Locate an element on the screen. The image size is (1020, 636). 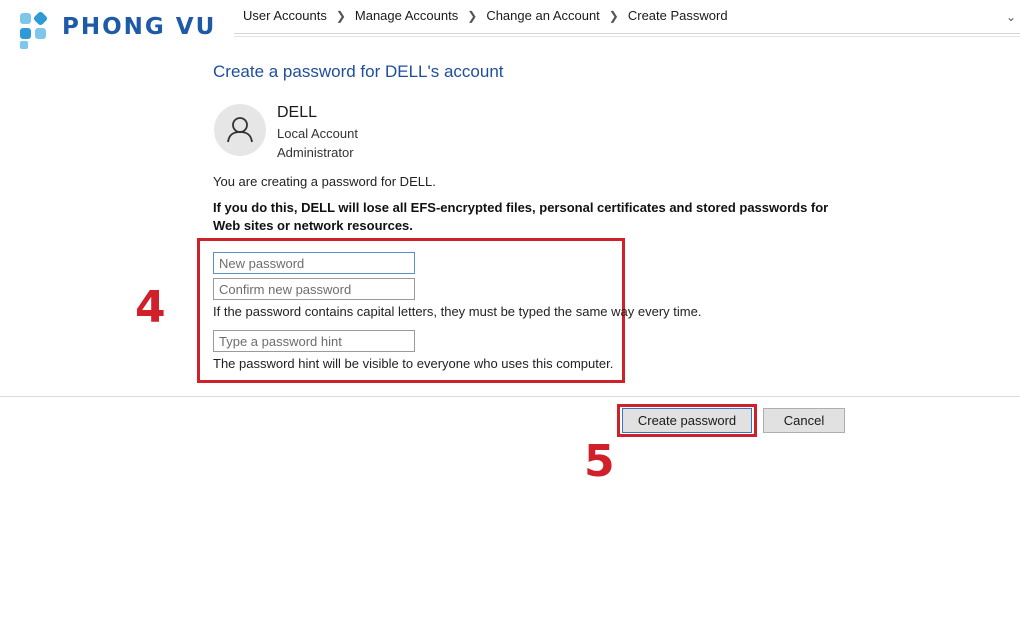
confirm-password-input is located at coordinates (314, 289).